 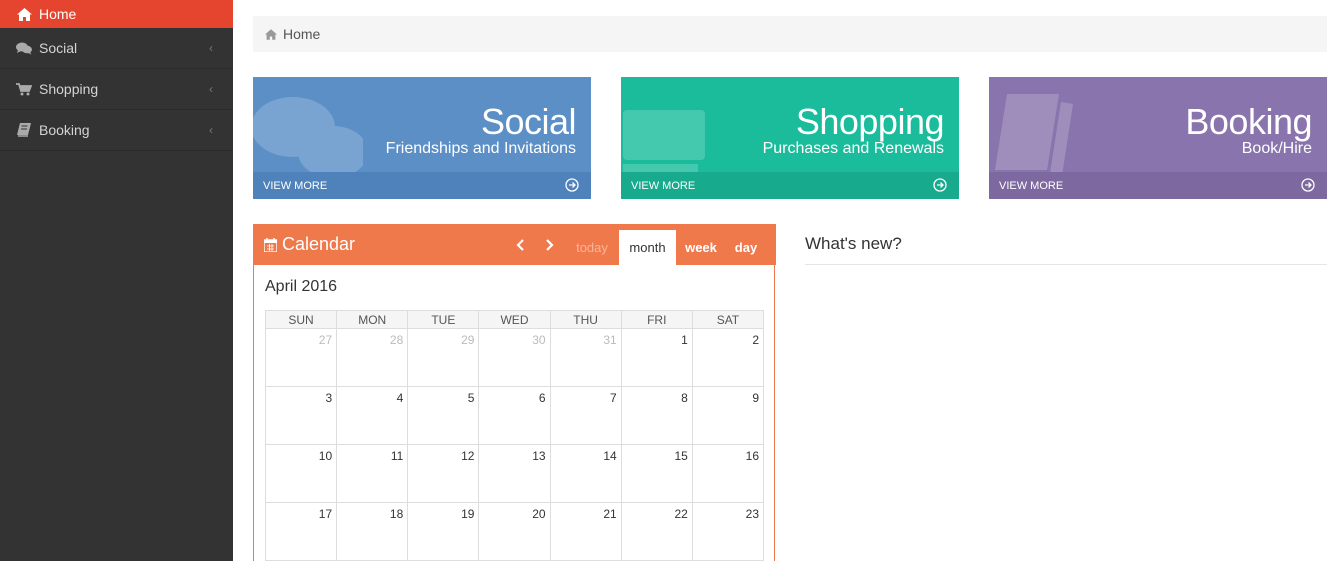 I want to click on day-cell: 4, so click(x=372, y=415).